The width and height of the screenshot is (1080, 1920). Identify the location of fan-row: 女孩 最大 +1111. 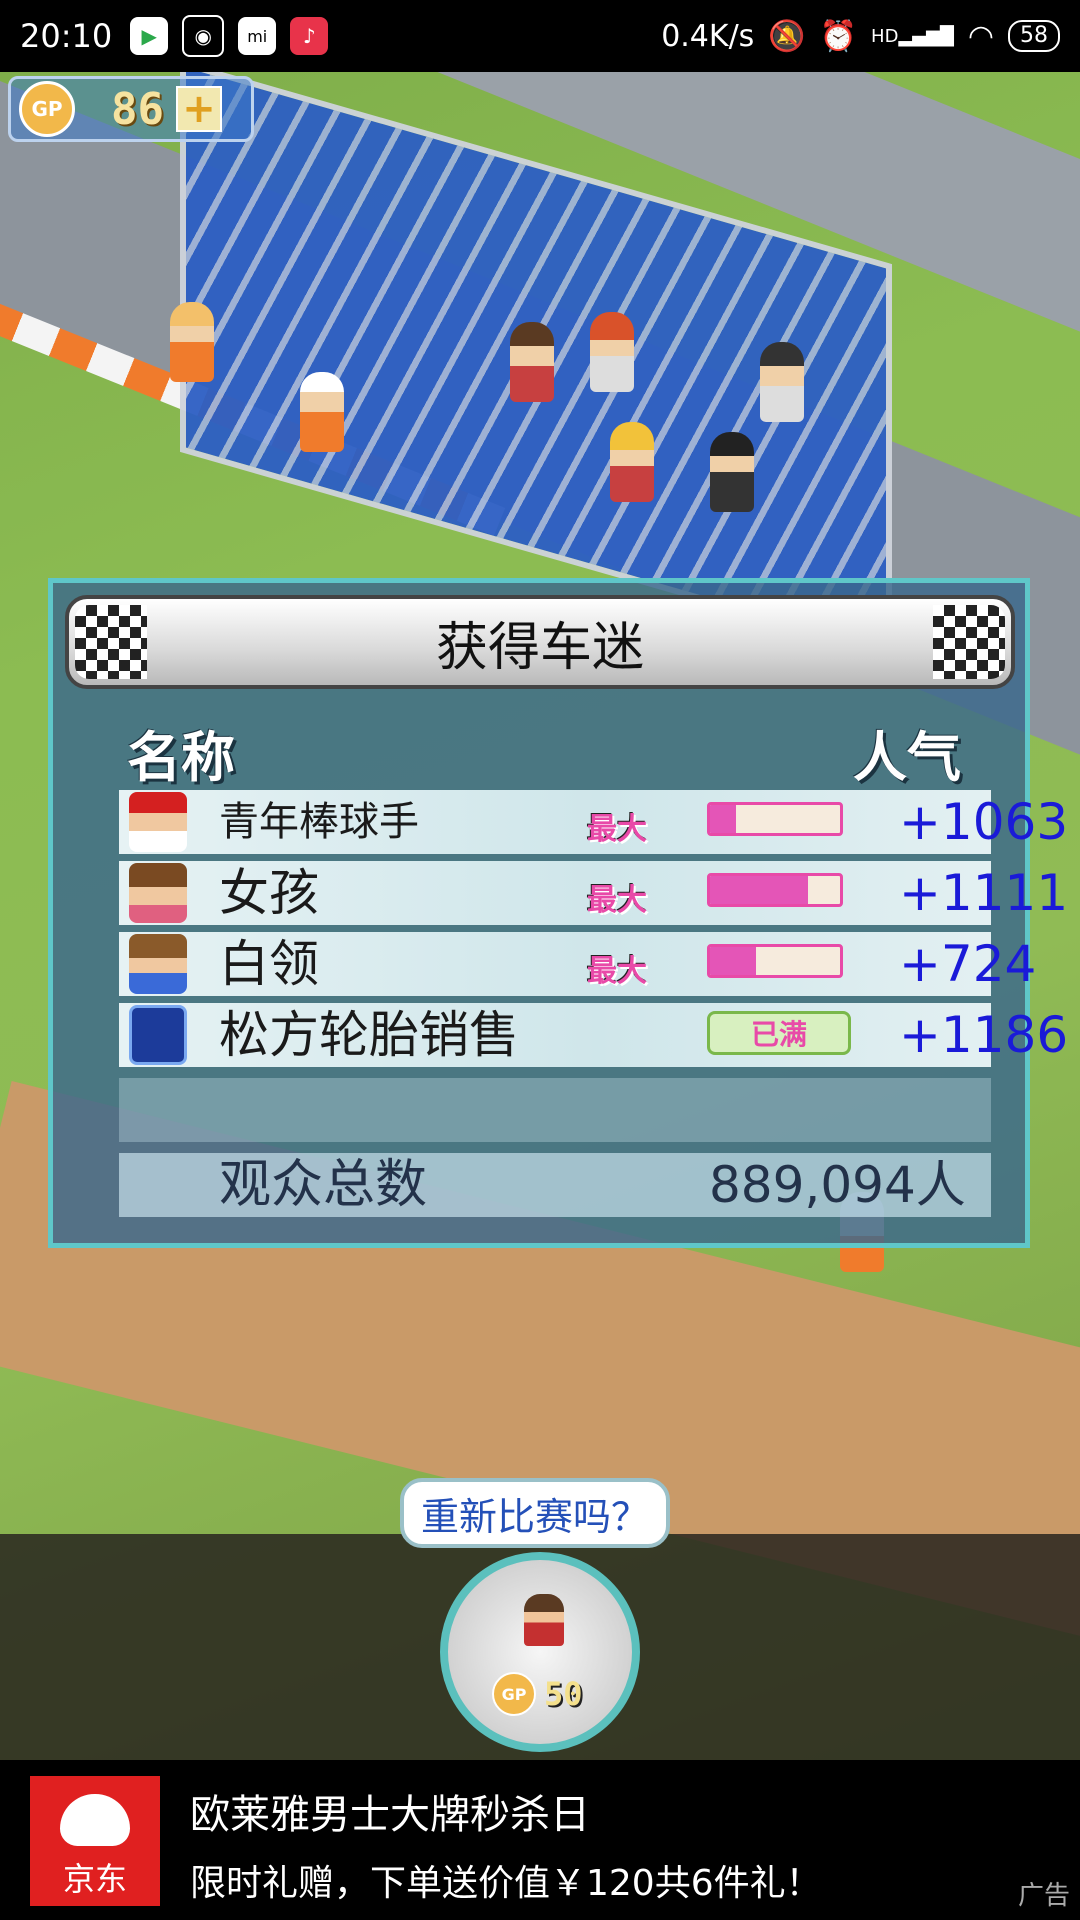
(593, 893).